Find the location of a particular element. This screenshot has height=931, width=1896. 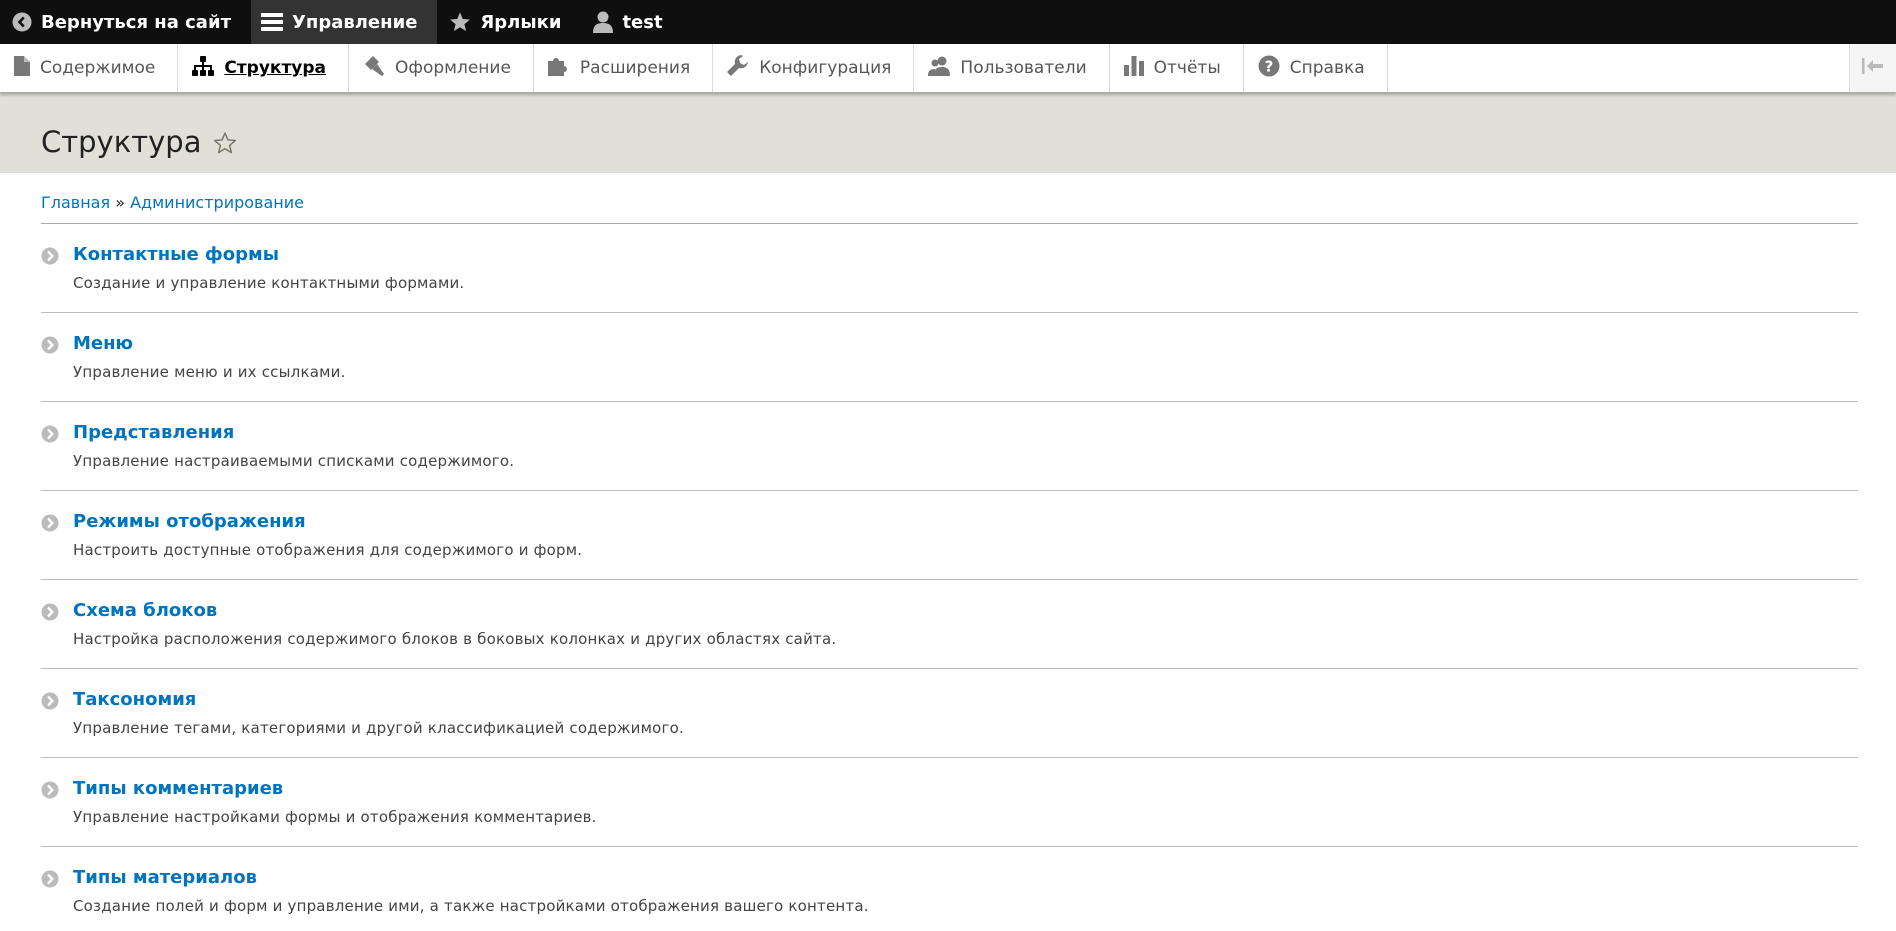

tray-item-appearance: Оформление is located at coordinates (441, 68).